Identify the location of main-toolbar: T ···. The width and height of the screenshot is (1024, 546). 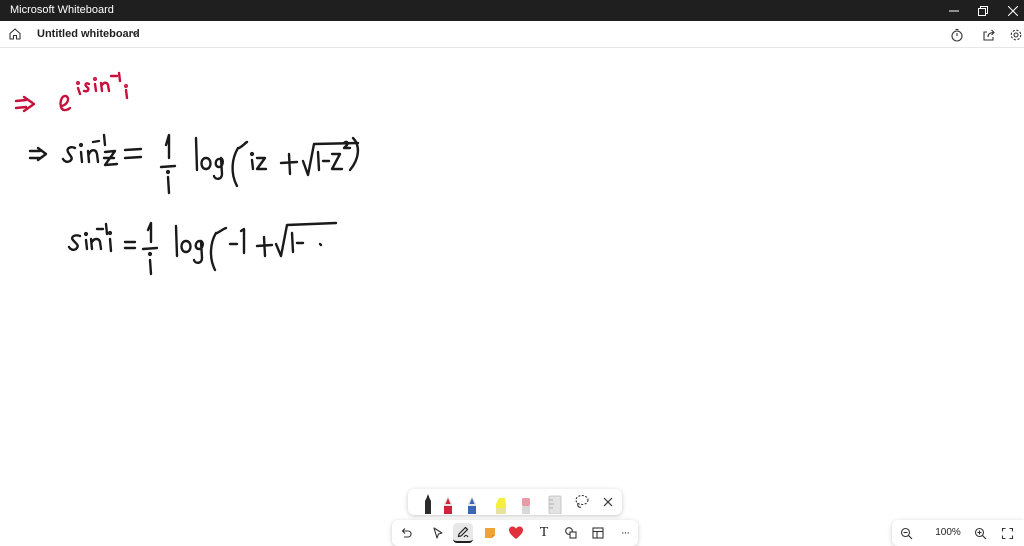
(515, 533).